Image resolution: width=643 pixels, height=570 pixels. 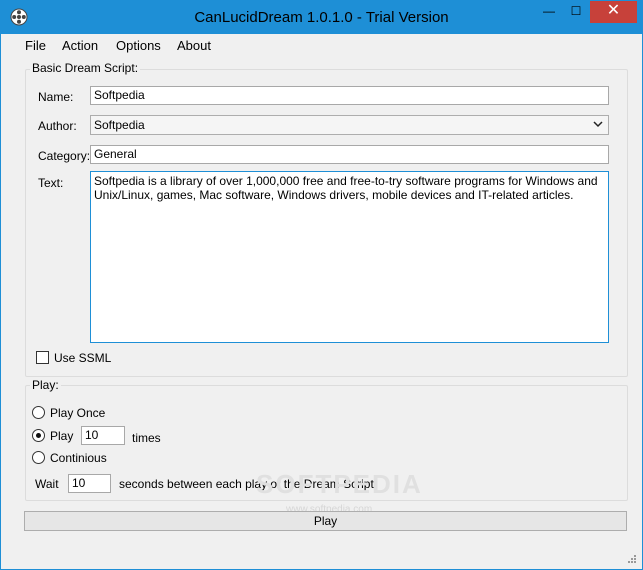 What do you see at coordinates (38, 435) in the screenshot?
I see `play-times-radio` at bounding box center [38, 435].